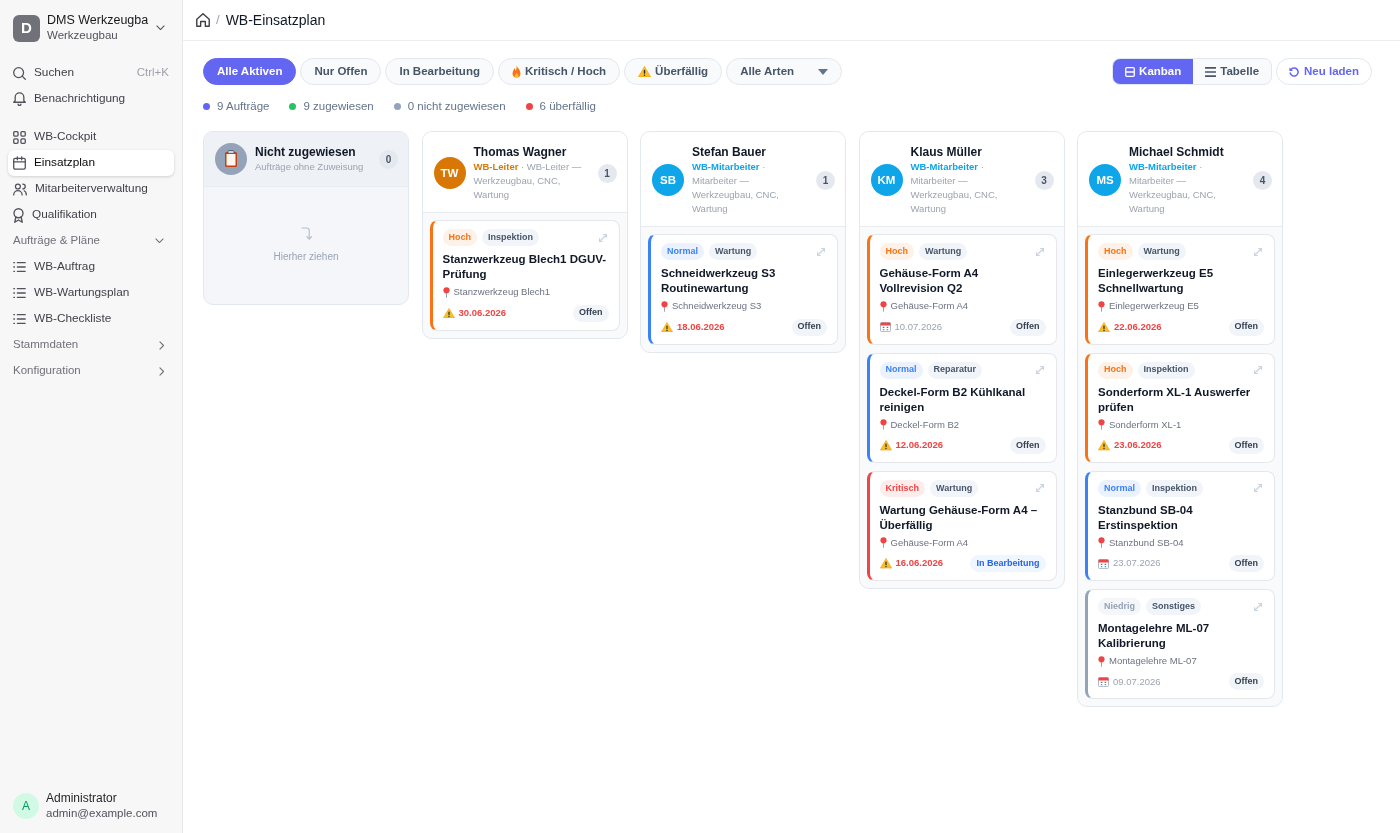 This screenshot has width=1400, height=833. I want to click on view-tab: Tabelle, so click(1232, 71).